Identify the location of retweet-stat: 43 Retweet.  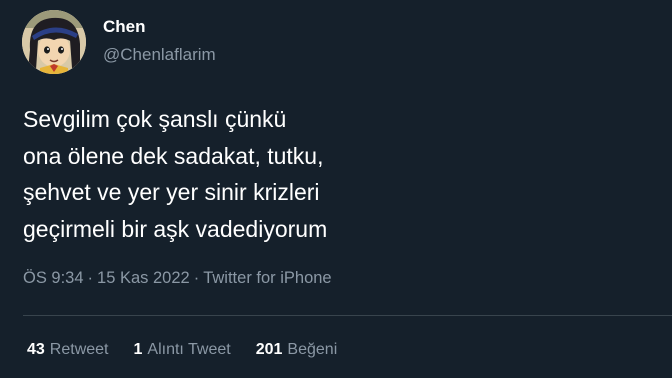
(68, 350).